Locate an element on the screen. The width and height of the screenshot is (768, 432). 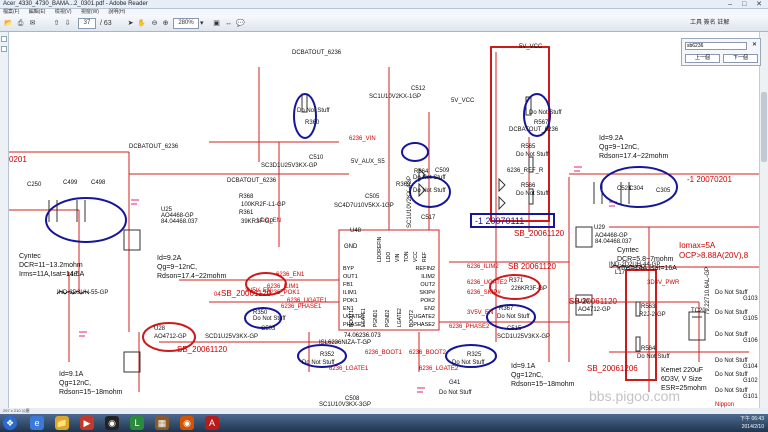
tools-sign-comment-tabs: 工具 簽名 註解 is located at coordinates (709, 23).